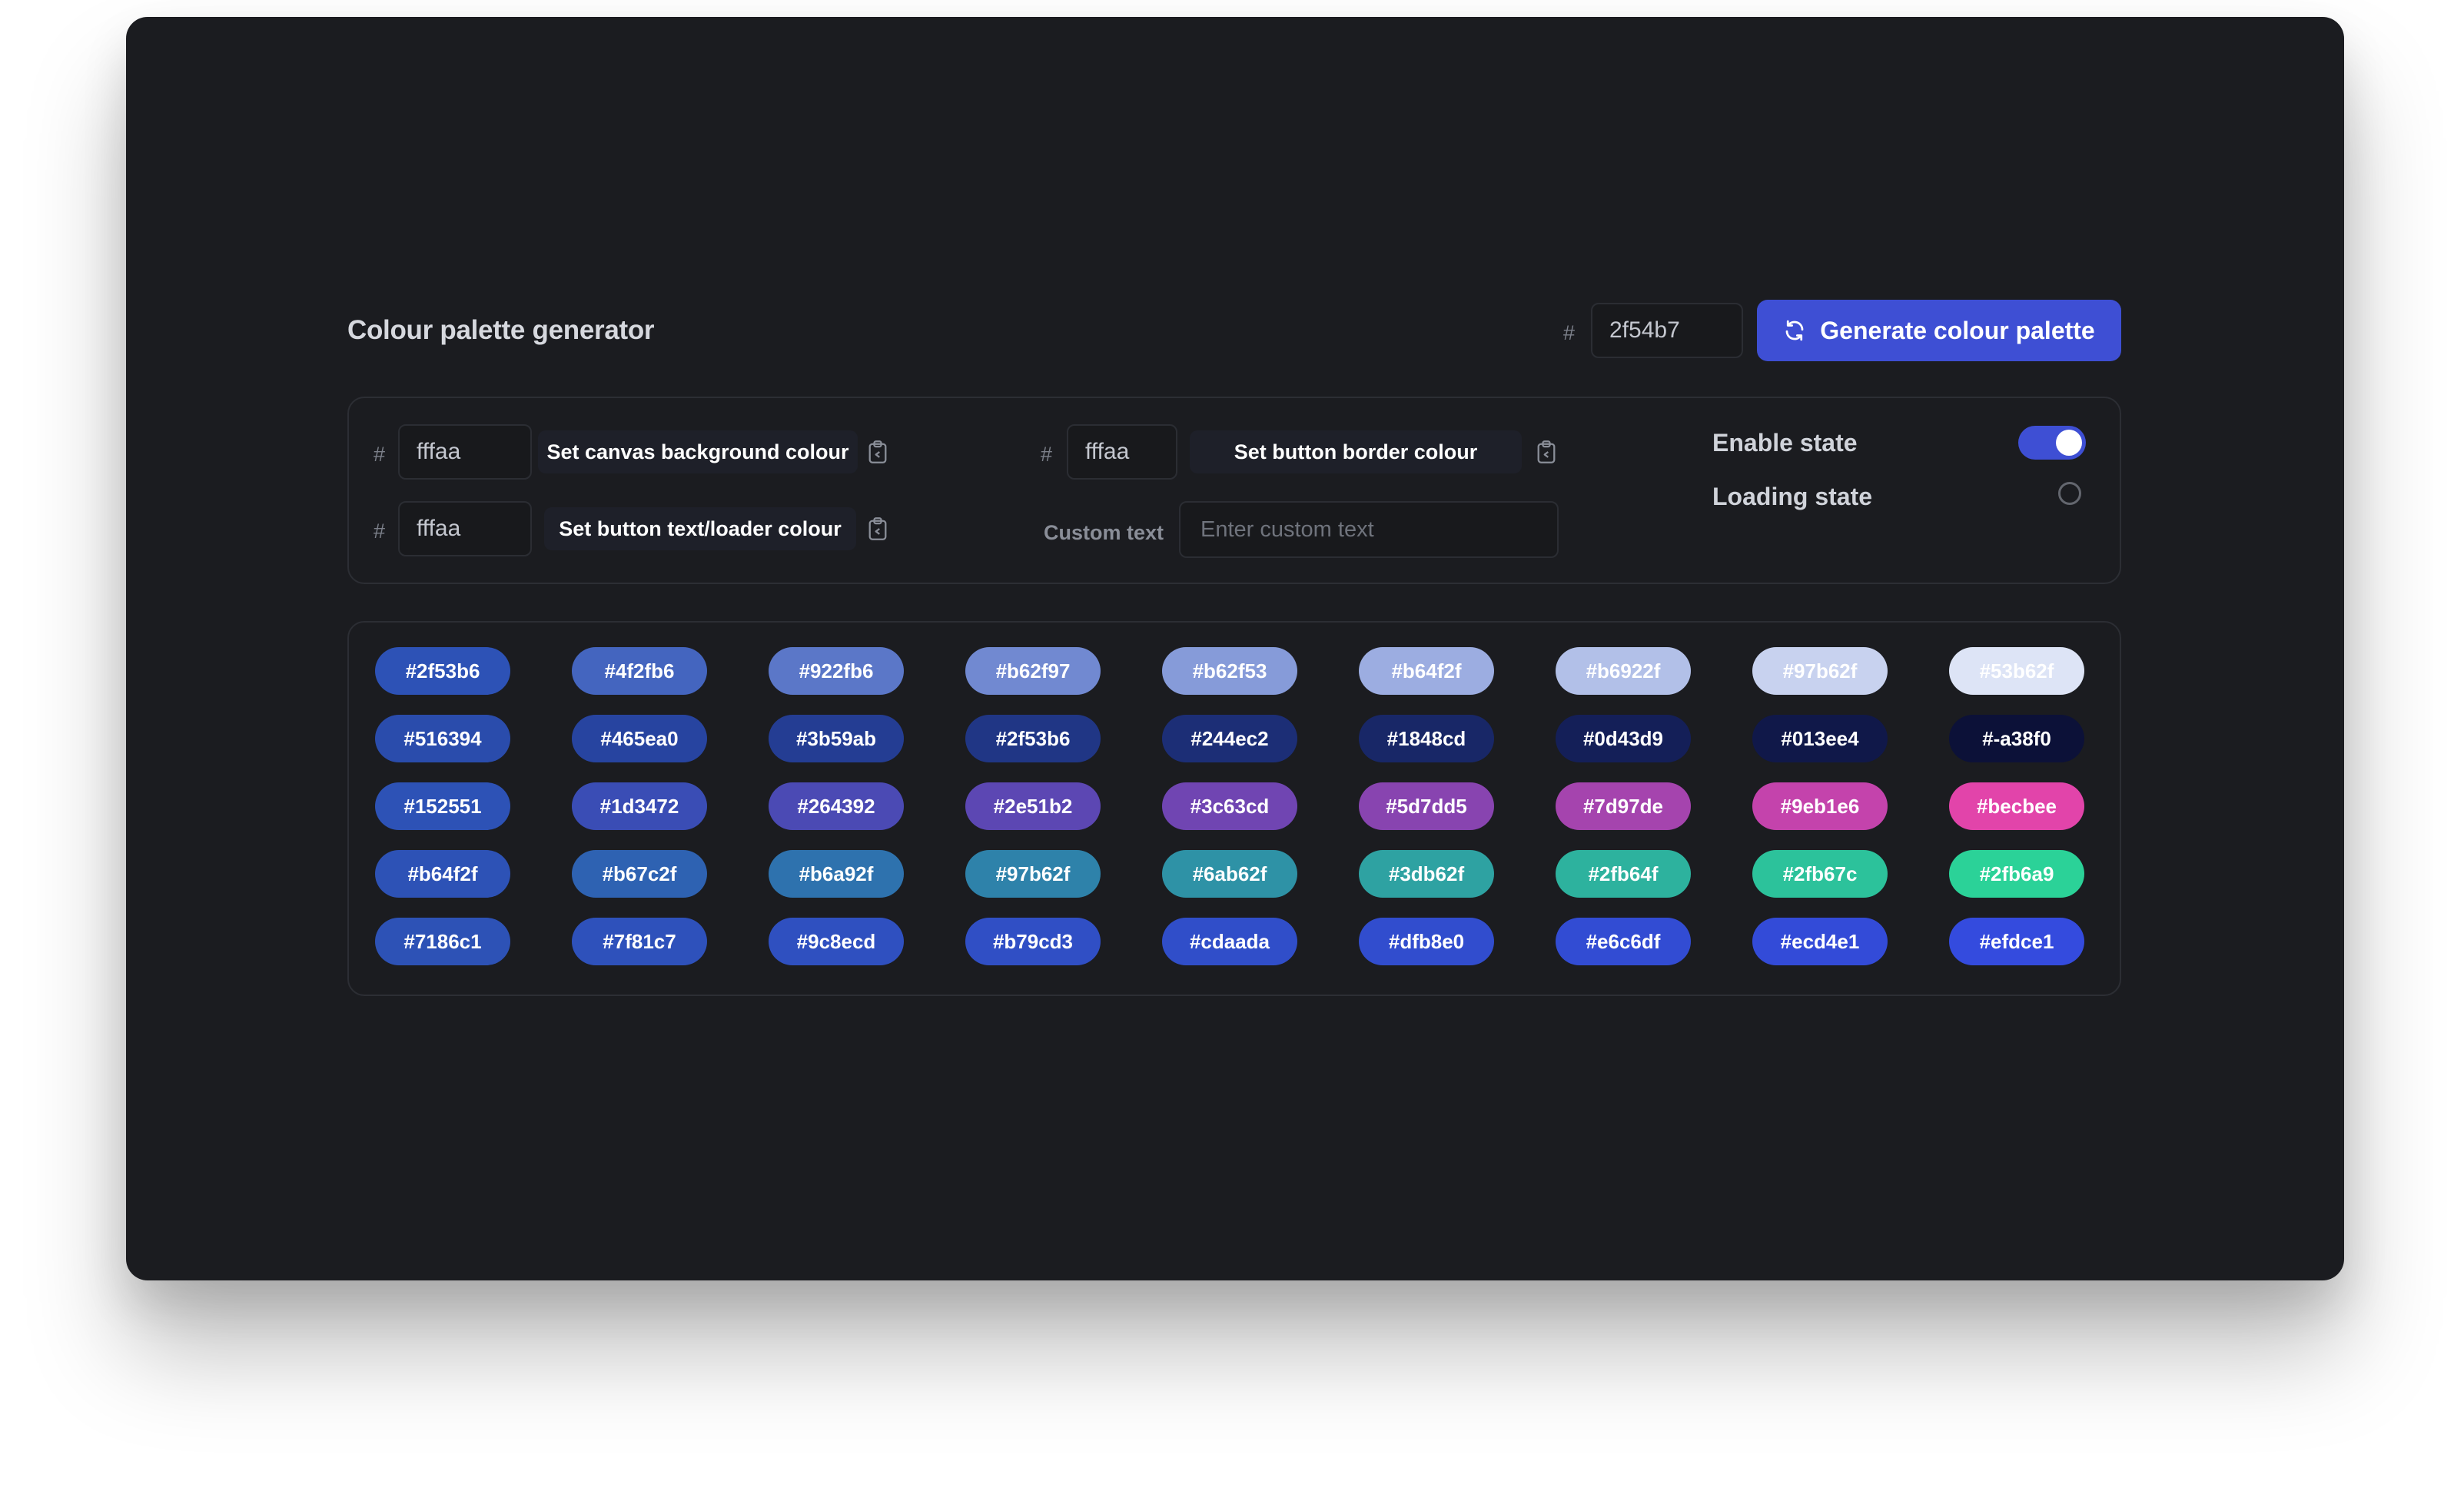 This screenshot has width=2464, height=1511. What do you see at coordinates (2069, 493) in the screenshot?
I see `loading-state-radio` at bounding box center [2069, 493].